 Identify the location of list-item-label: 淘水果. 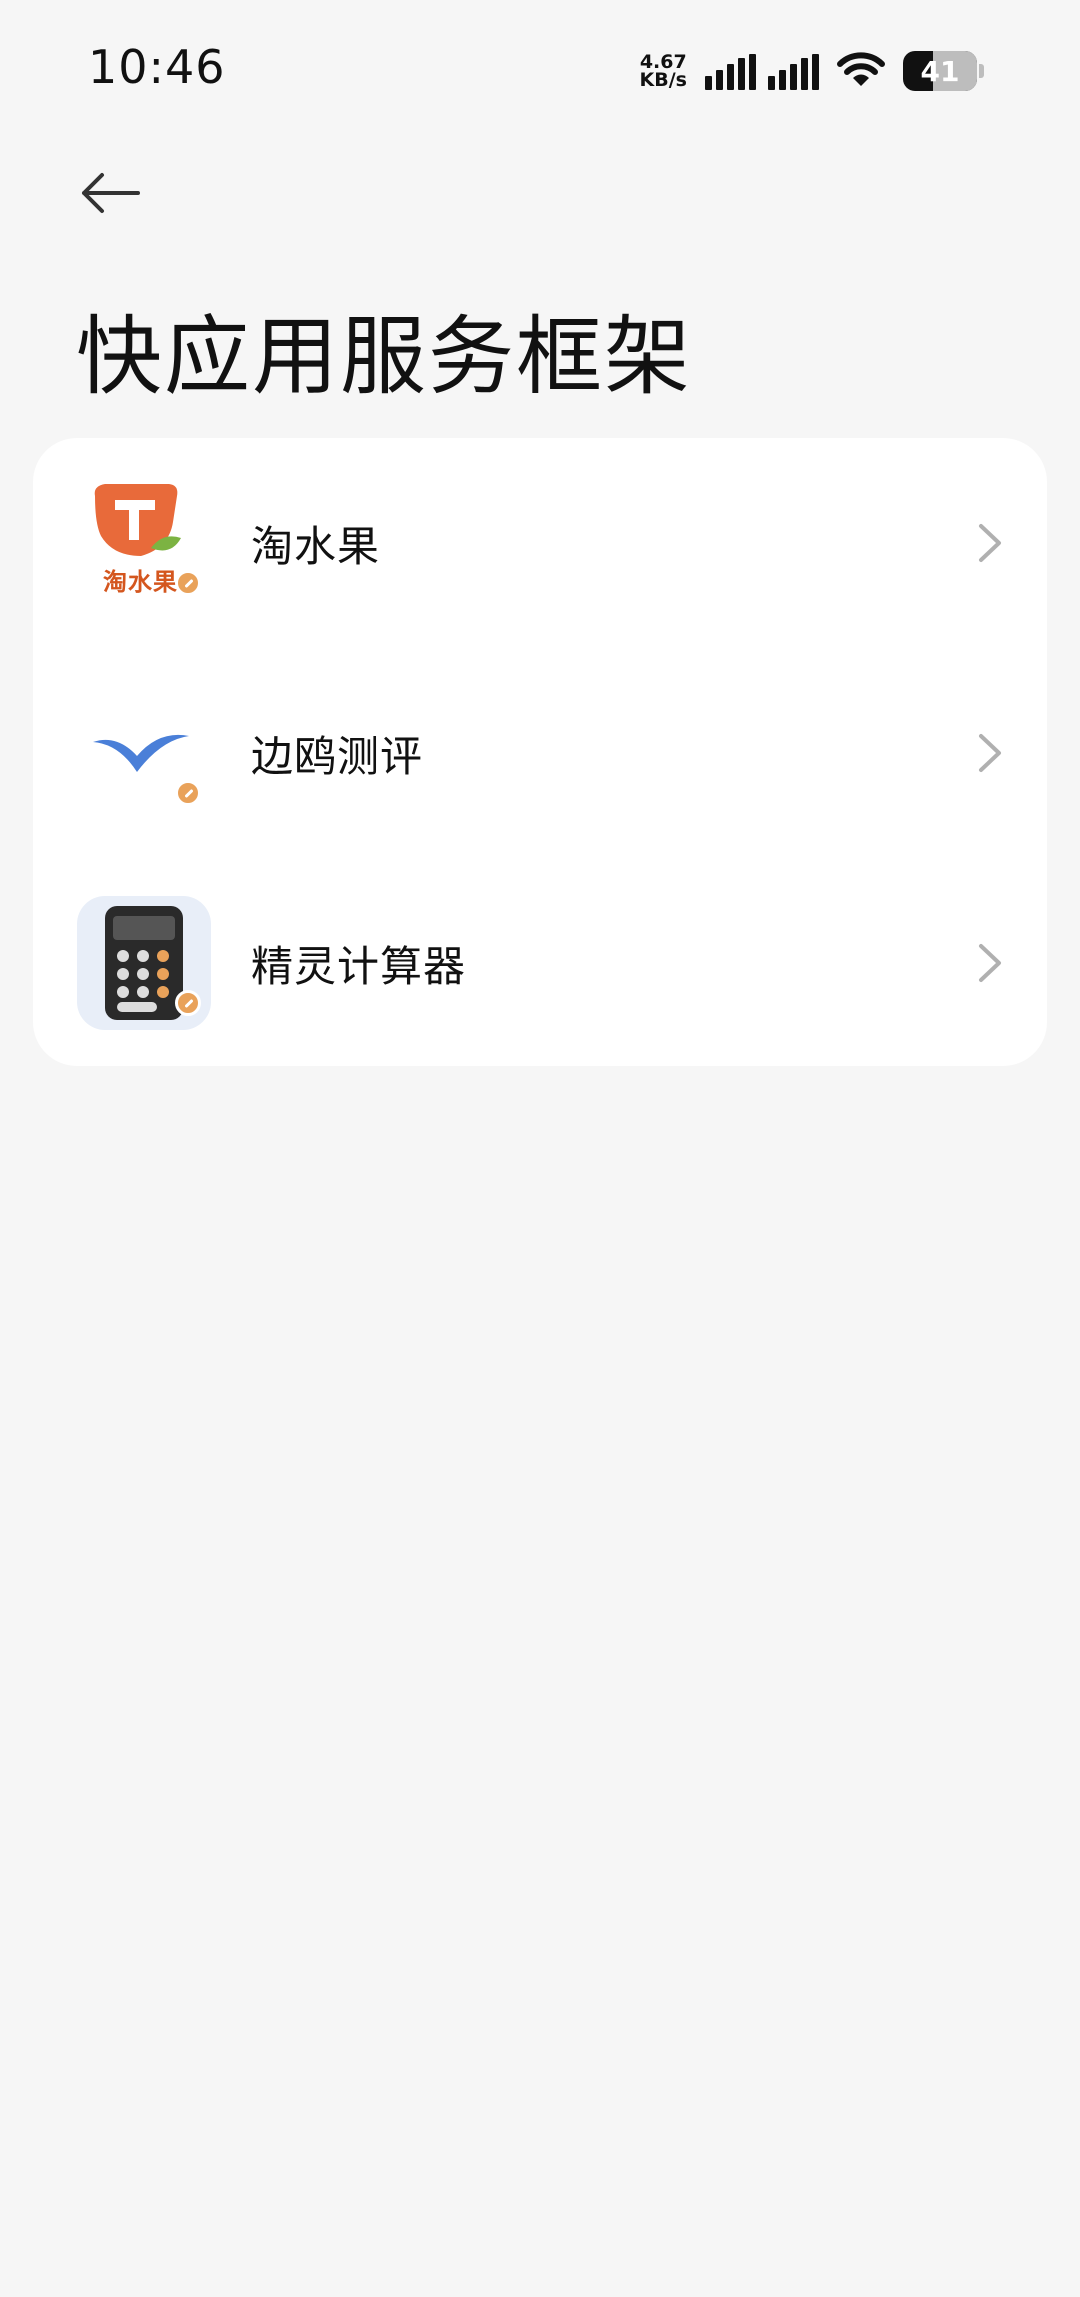
(316, 546).